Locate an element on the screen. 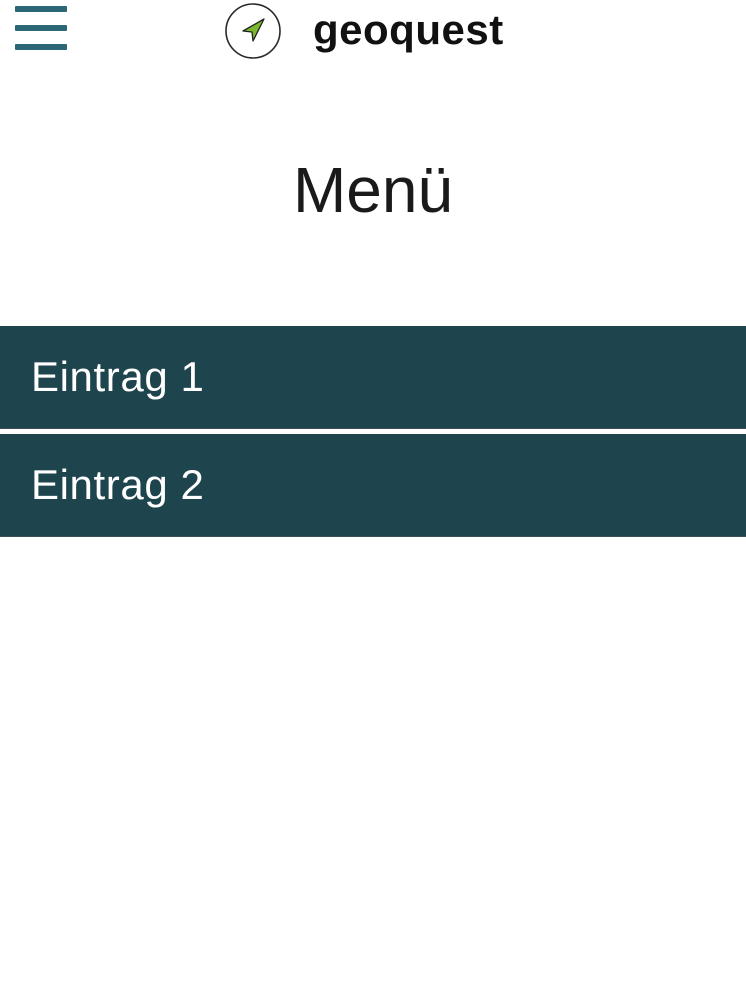  navigation-arrow-icon is located at coordinates (253, 31).